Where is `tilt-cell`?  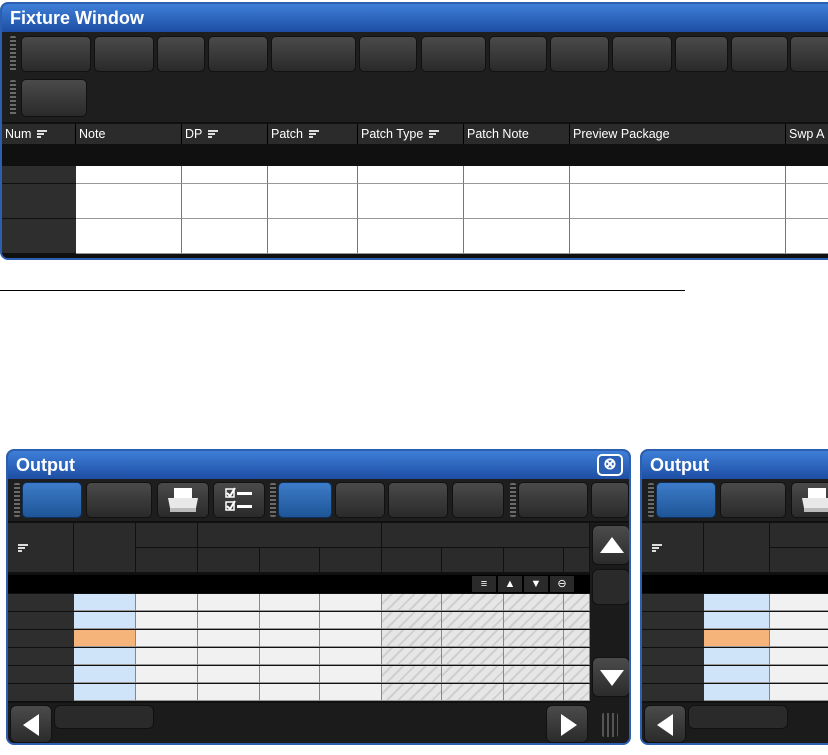 tilt-cell is located at coordinates (290, 602).